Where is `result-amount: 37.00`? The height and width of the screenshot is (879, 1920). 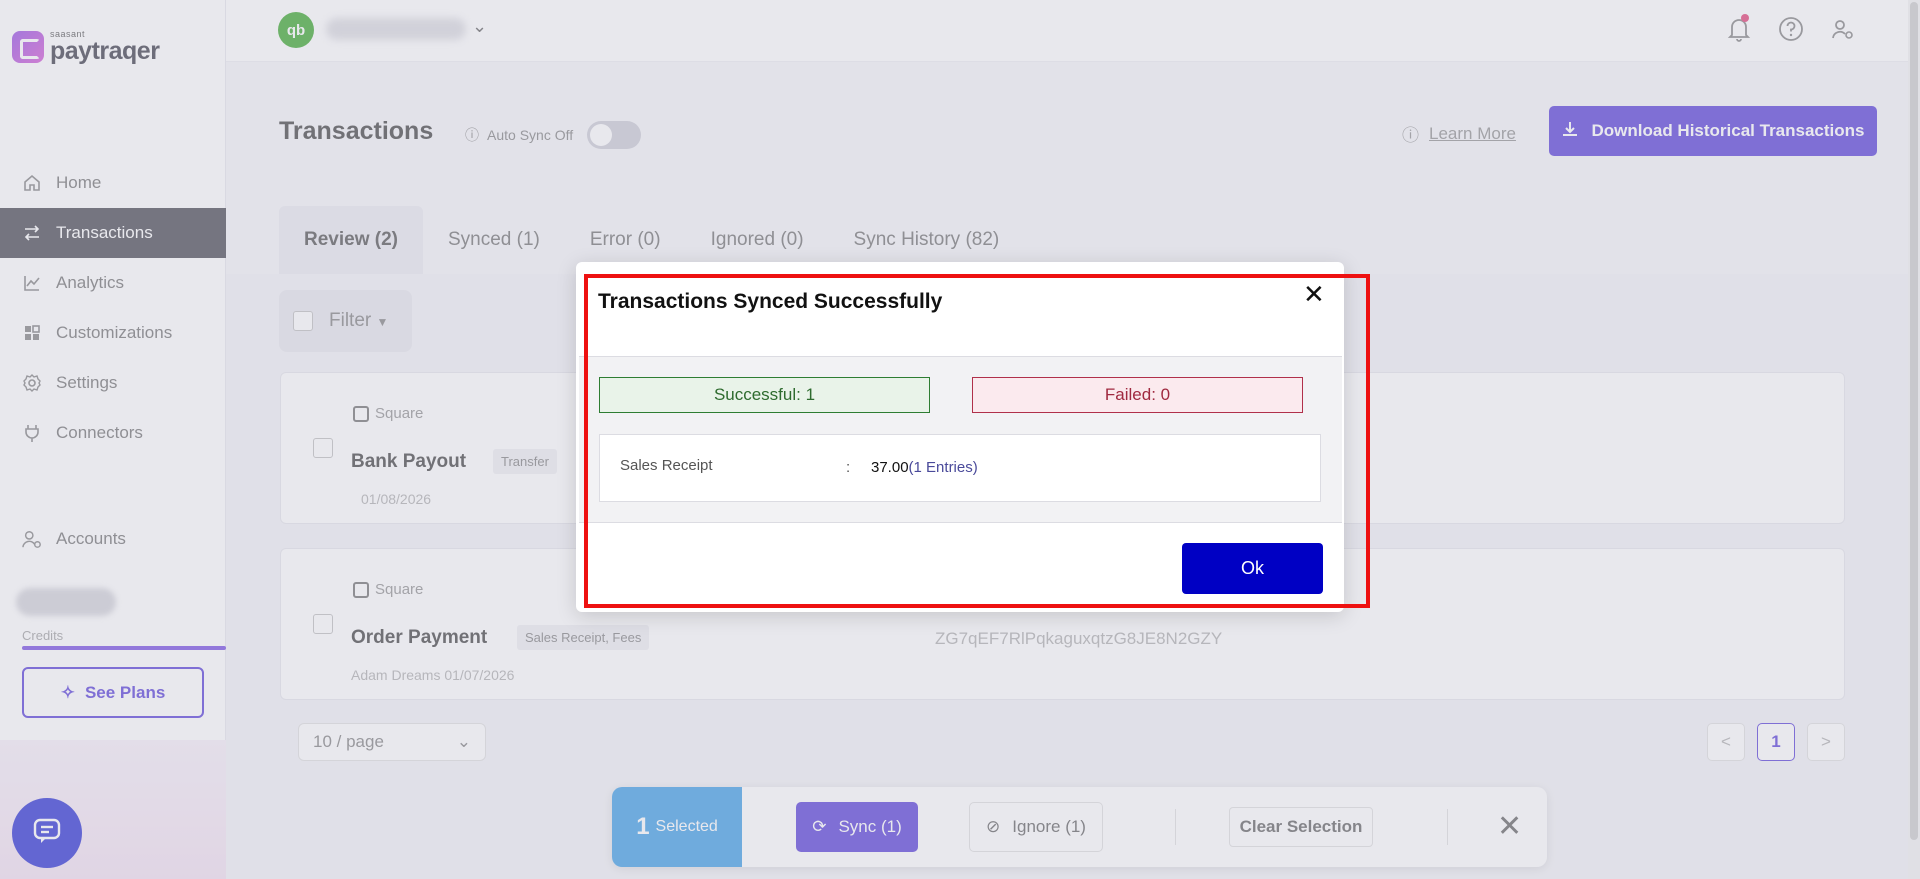
result-amount: 37.00 is located at coordinates (890, 467).